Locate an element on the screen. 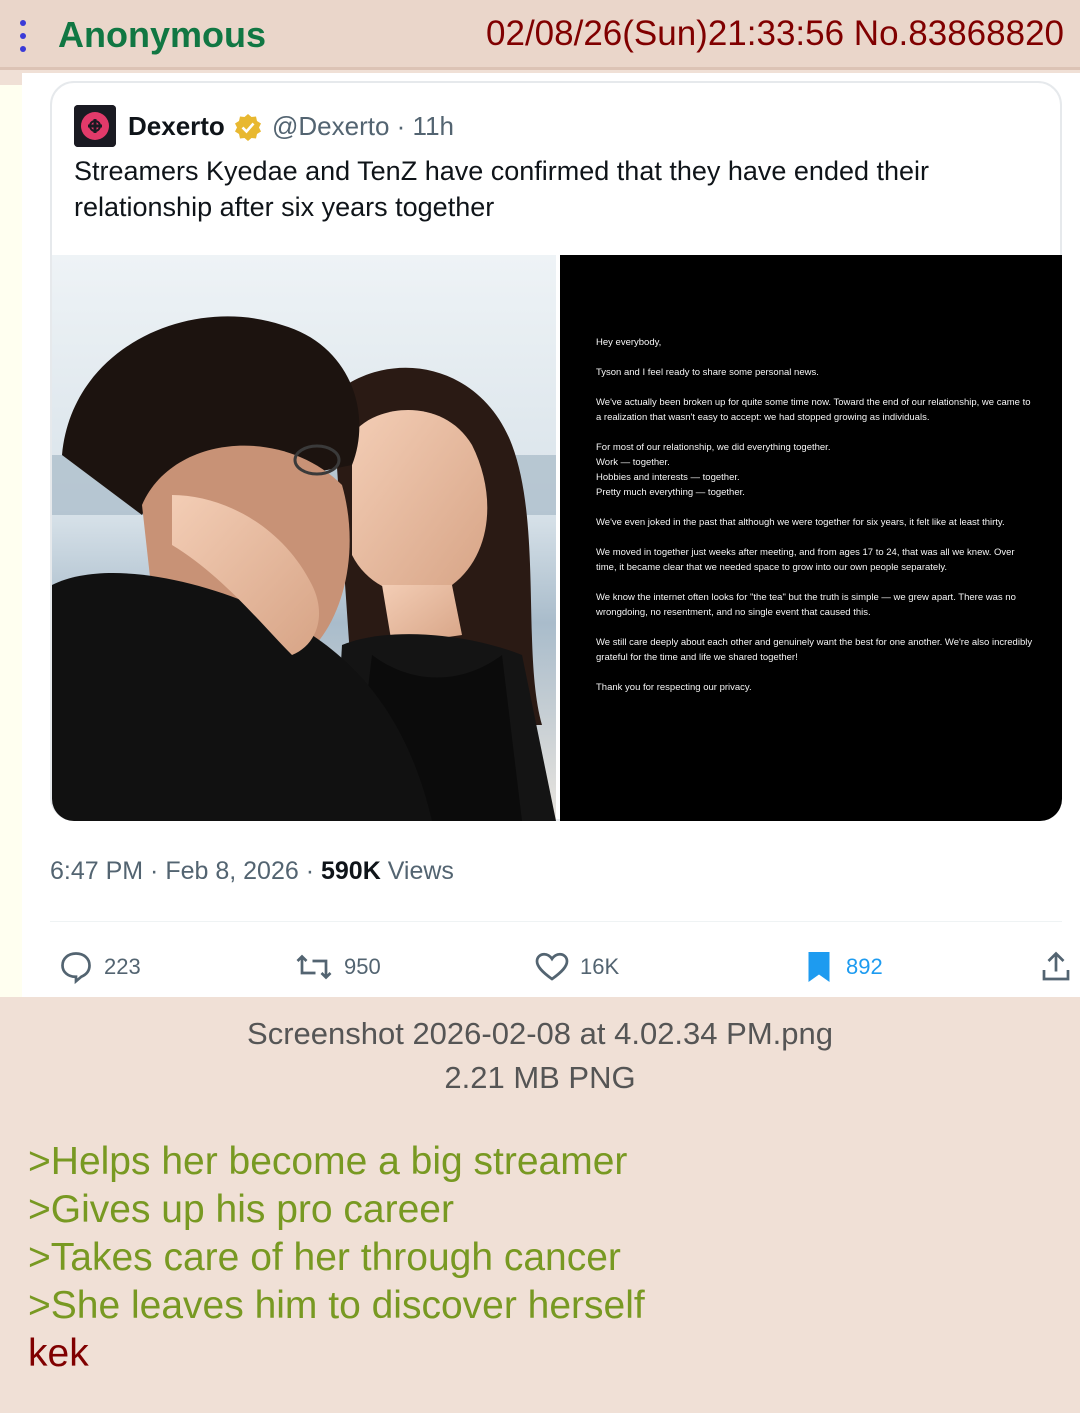 This screenshot has width=1080, height=1413. views-label: Views is located at coordinates (417, 871).